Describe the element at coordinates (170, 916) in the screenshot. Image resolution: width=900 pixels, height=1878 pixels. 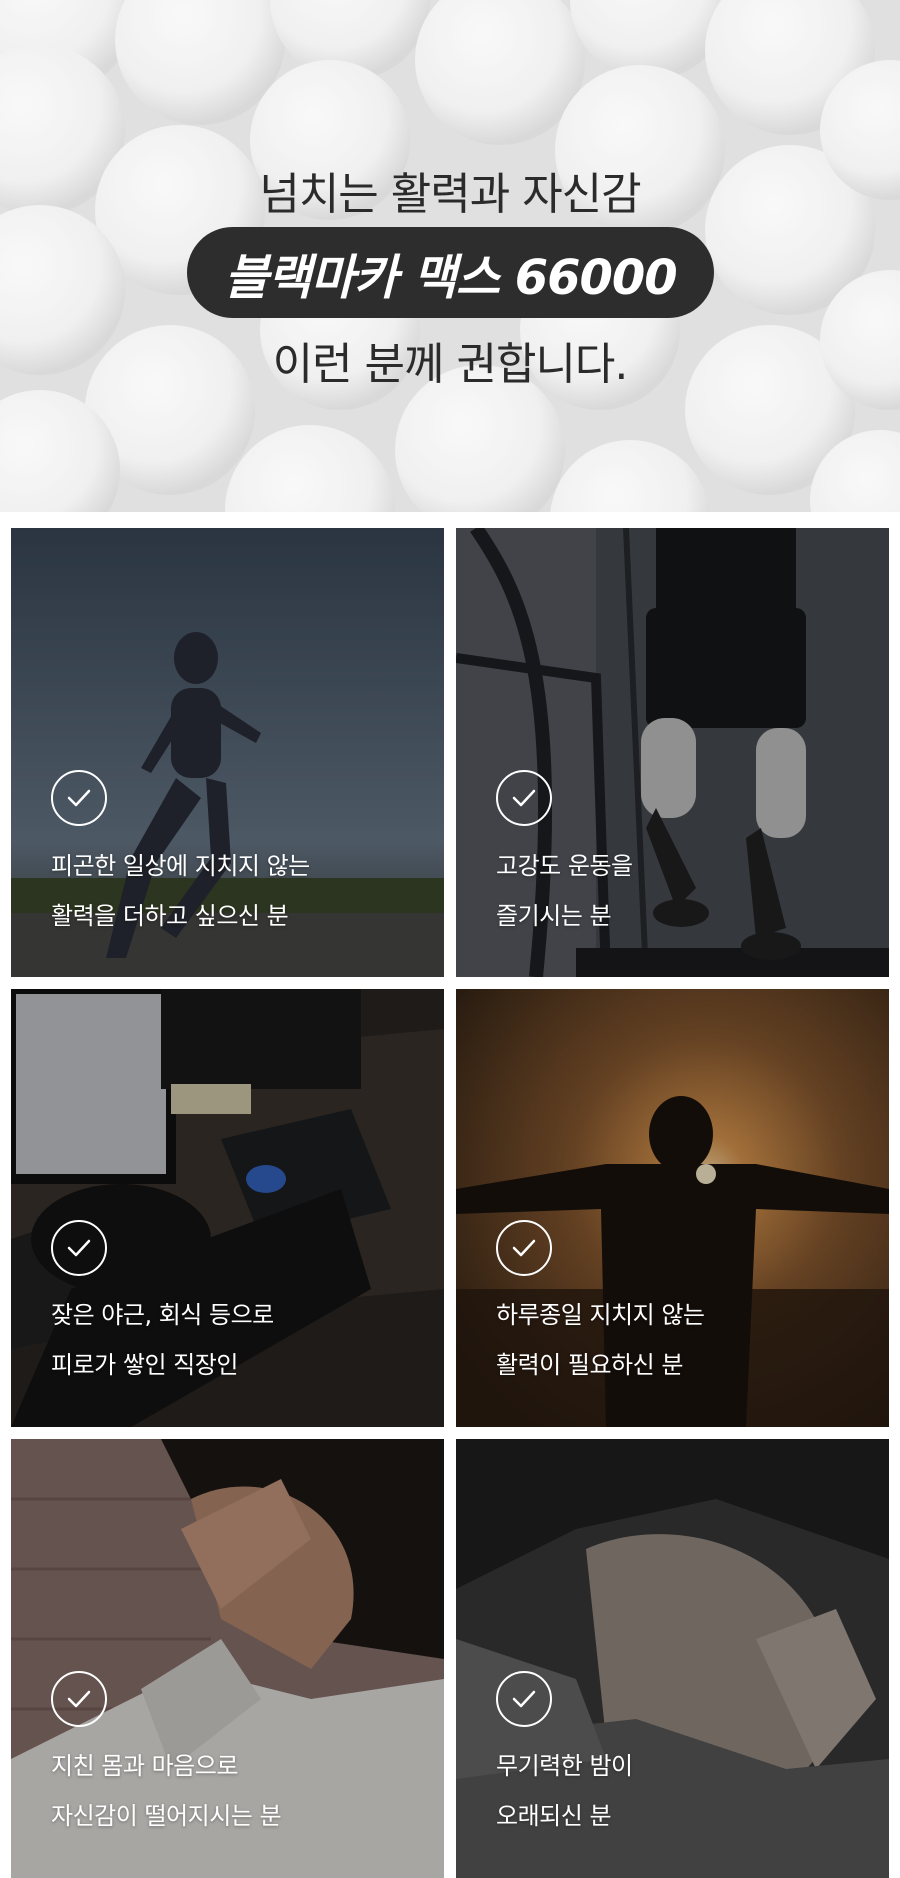
I see `card-text-line2: 활력을 더하고 싶으신 분` at that location.